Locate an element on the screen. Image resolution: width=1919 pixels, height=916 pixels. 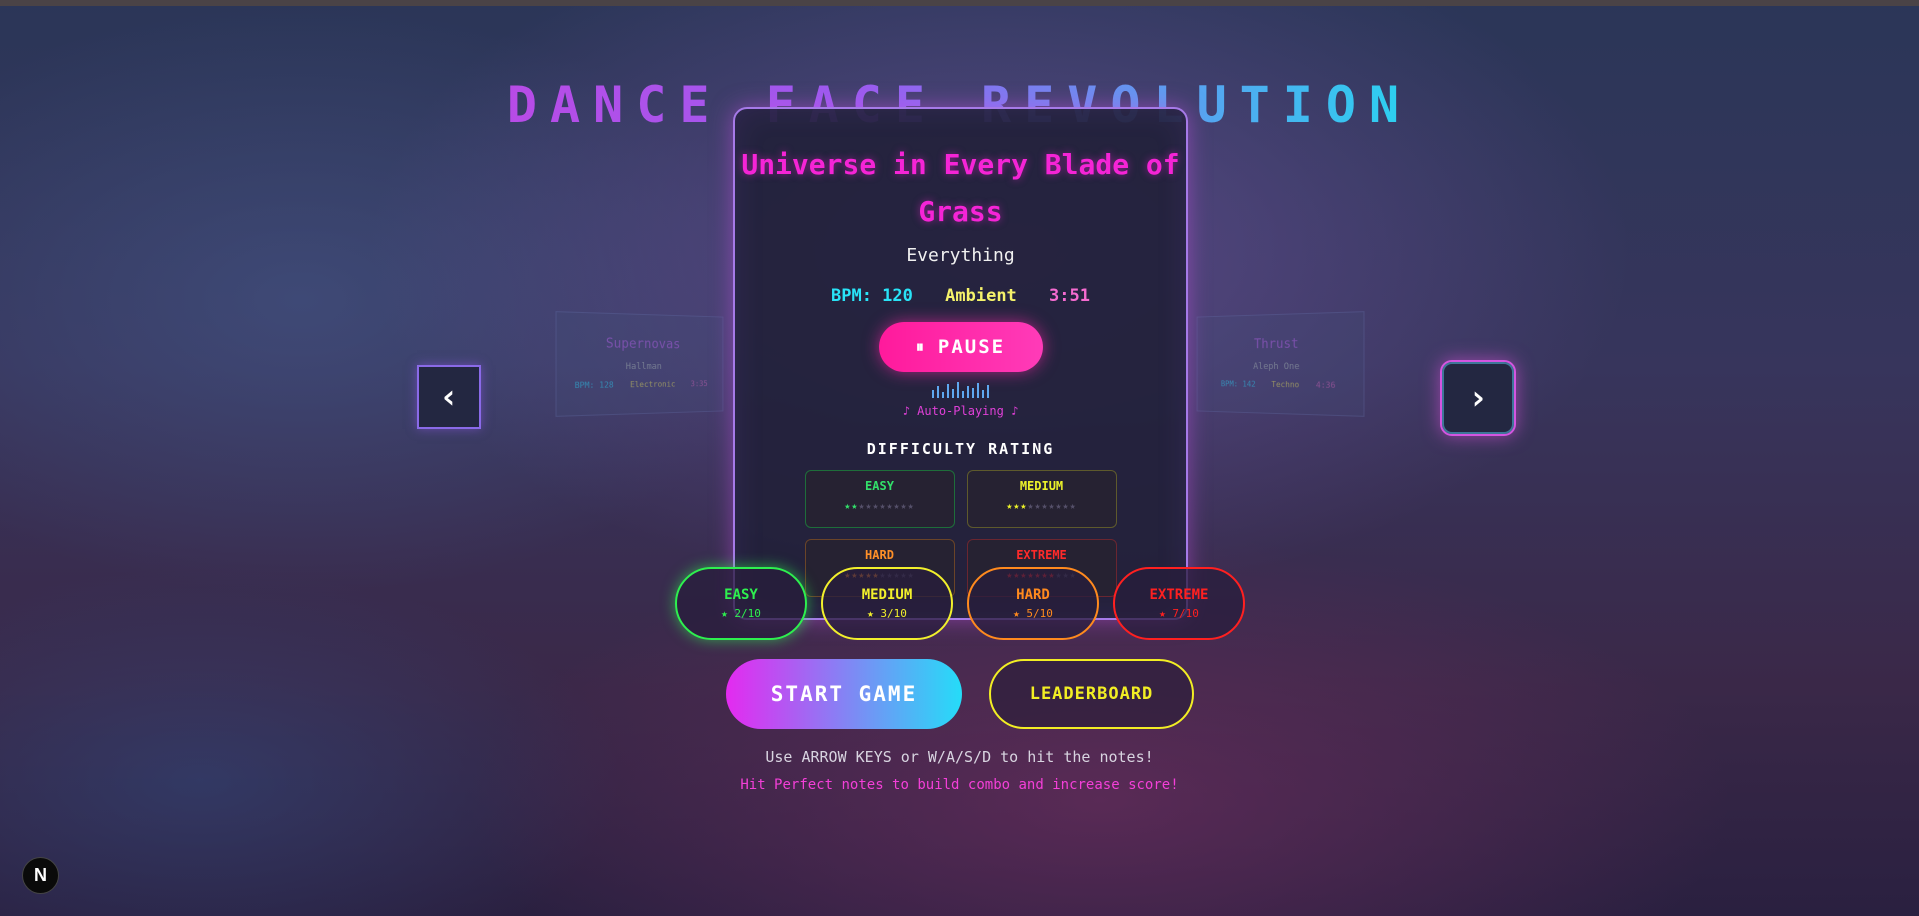
nextjs-badge-icon: N is located at coordinates (40, 875).